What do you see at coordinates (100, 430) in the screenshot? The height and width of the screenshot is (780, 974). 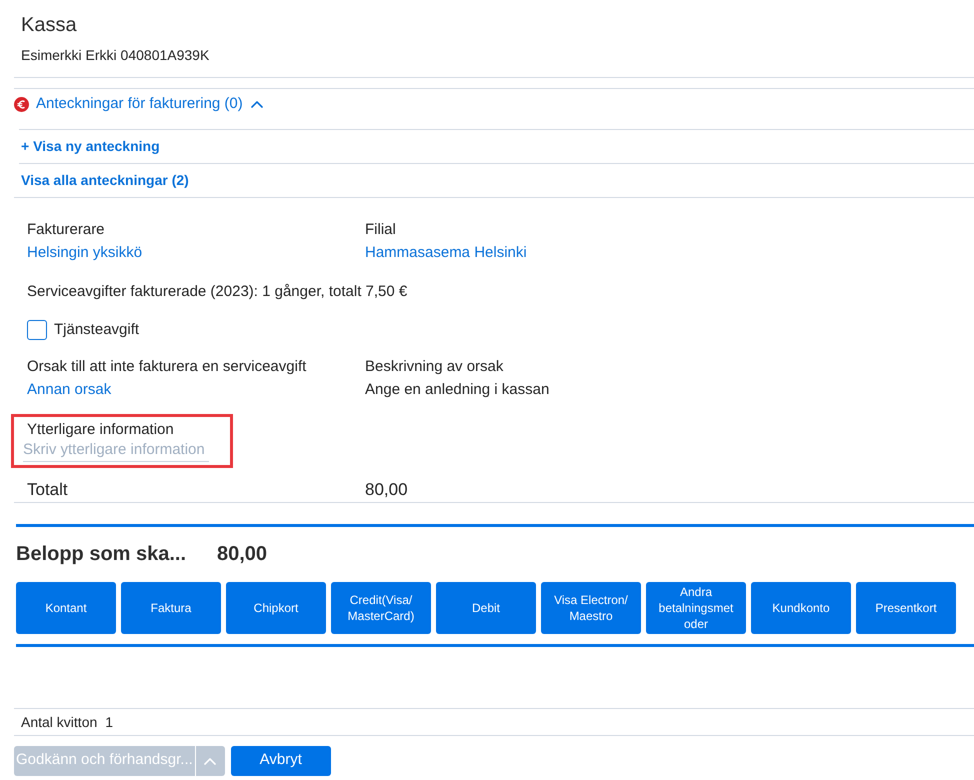 I see `field-label: Ytterligare information` at bounding box center [100, 430].